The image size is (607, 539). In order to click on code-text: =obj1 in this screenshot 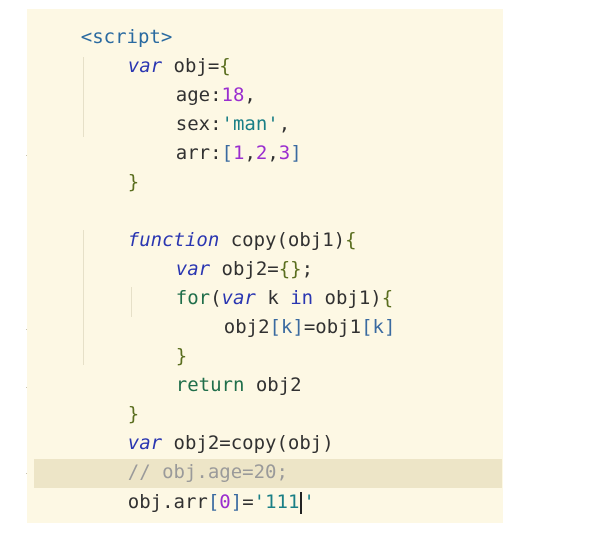, I will do `click(332, 327)`.